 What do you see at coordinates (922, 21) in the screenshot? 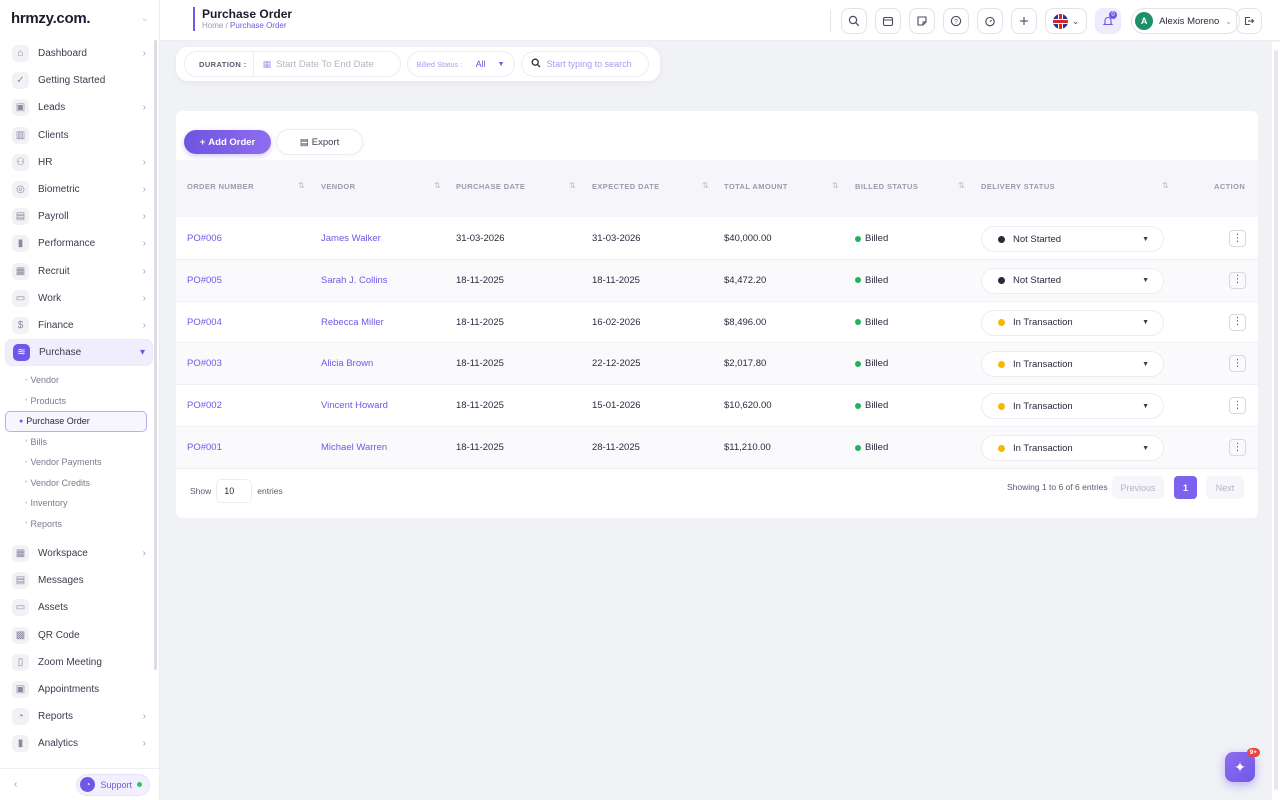
I see `sticky-note-icon` at bounding box center [922, 21].